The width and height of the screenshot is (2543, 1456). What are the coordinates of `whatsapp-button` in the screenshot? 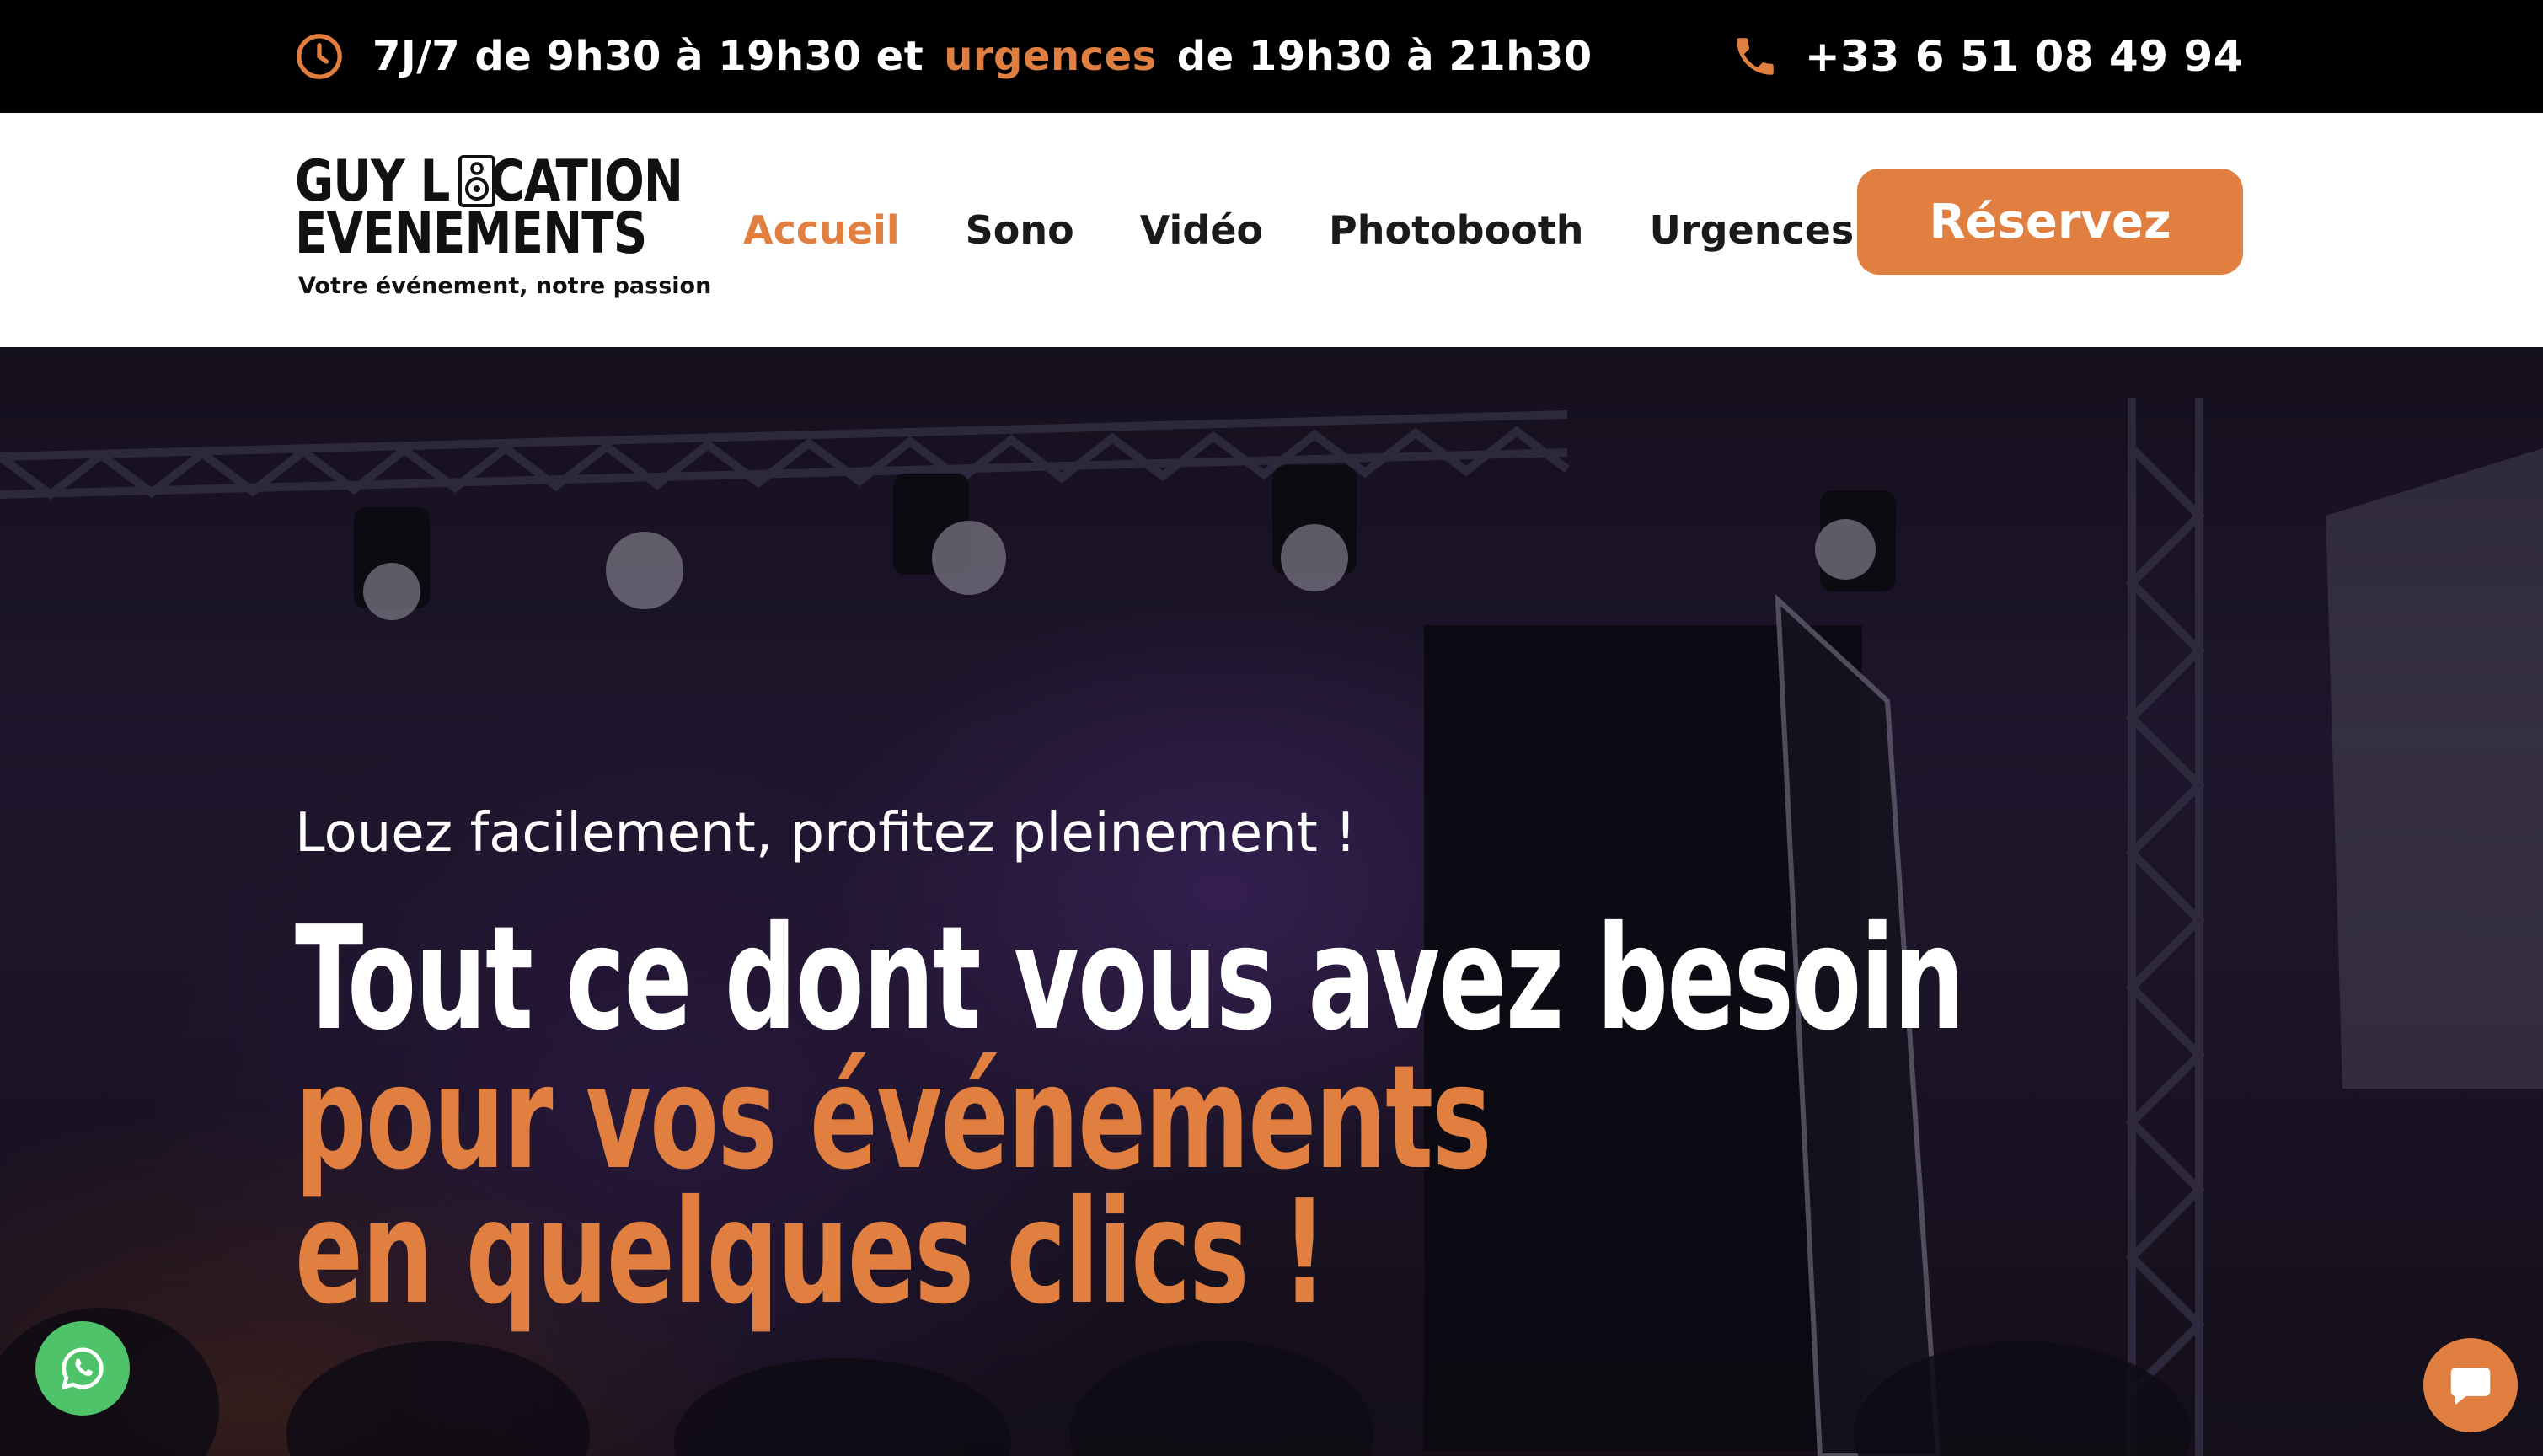 It's located at (83, 1368).